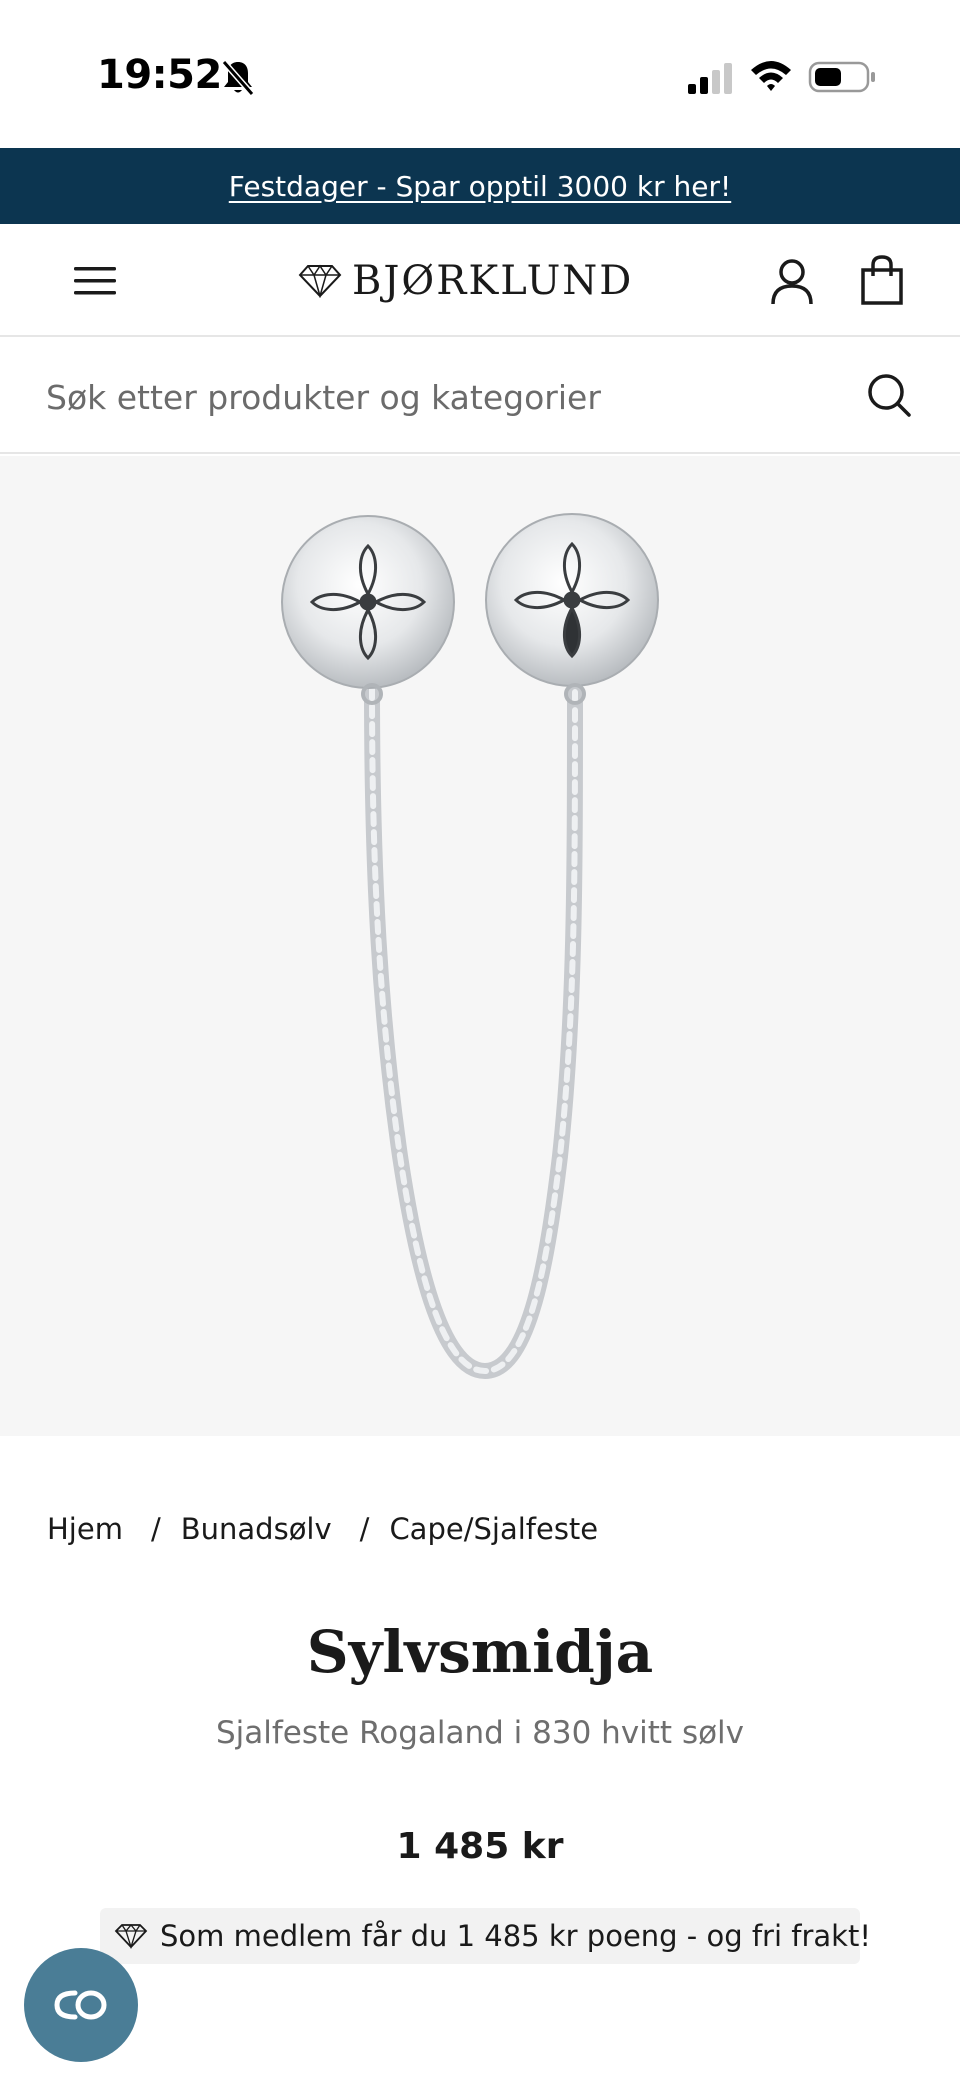 This screenshot has height=2087, width=960. I want to click on status-bar: 19:52, so click(480, 74).